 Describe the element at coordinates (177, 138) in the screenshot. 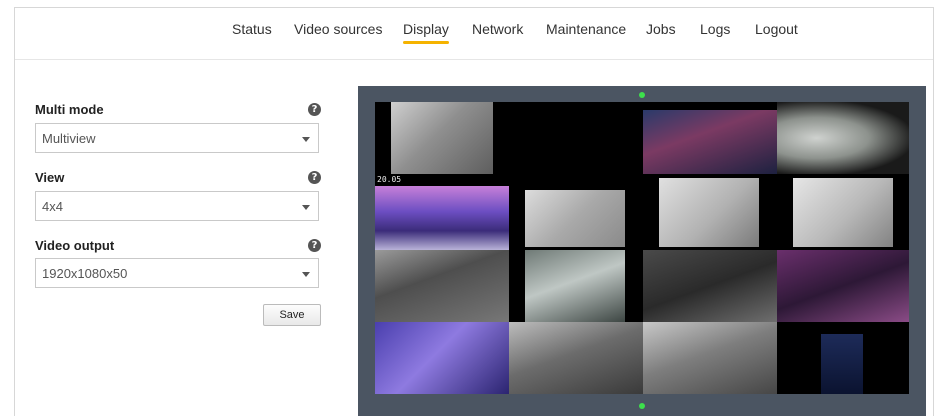

I see `multi-mode-select: Multiview` at that location.